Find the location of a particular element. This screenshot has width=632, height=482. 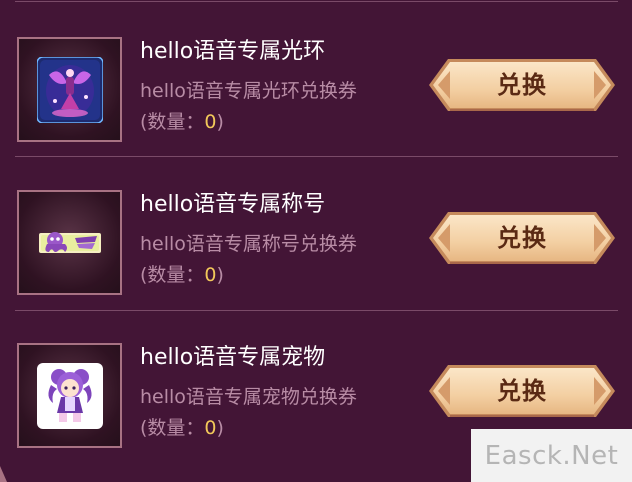

corner-decoration is located at coordinates (3, 474).